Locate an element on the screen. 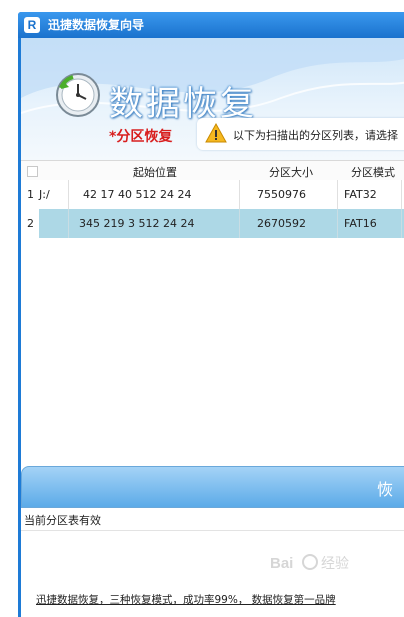 The width and height of the screenshot is (404, 617). notice-text: 以下为扫描出的分区列表，请选择 is located at coordinates (315, 135).